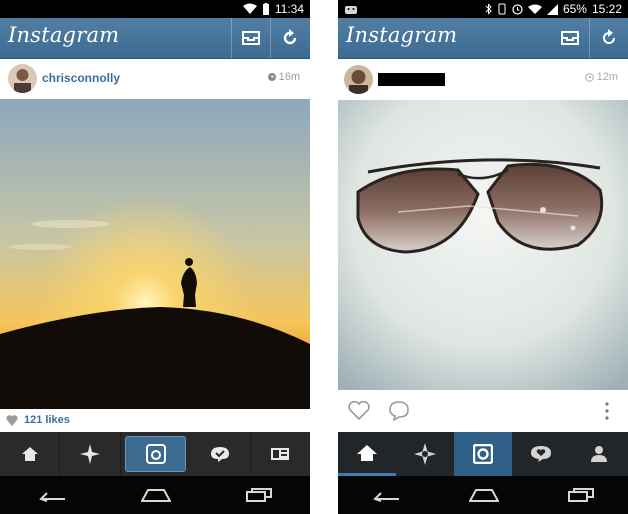 The width and height of the screenshot is (628, 514). Describe the element at coordinates (574, 9) in the screenshot. I see `battery-level: 65%` at that location.